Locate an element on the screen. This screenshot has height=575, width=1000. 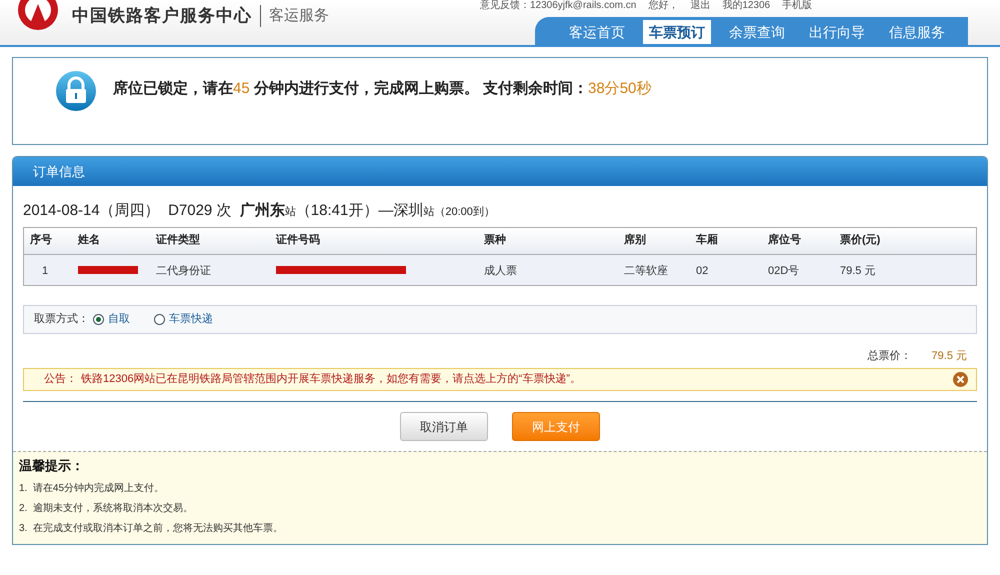
lock-message: 席位已锁定，请在45 分钟内进行支付，完成网上购票。 支付剩余时间：38分50秒 is located at coordinates (382, 89).